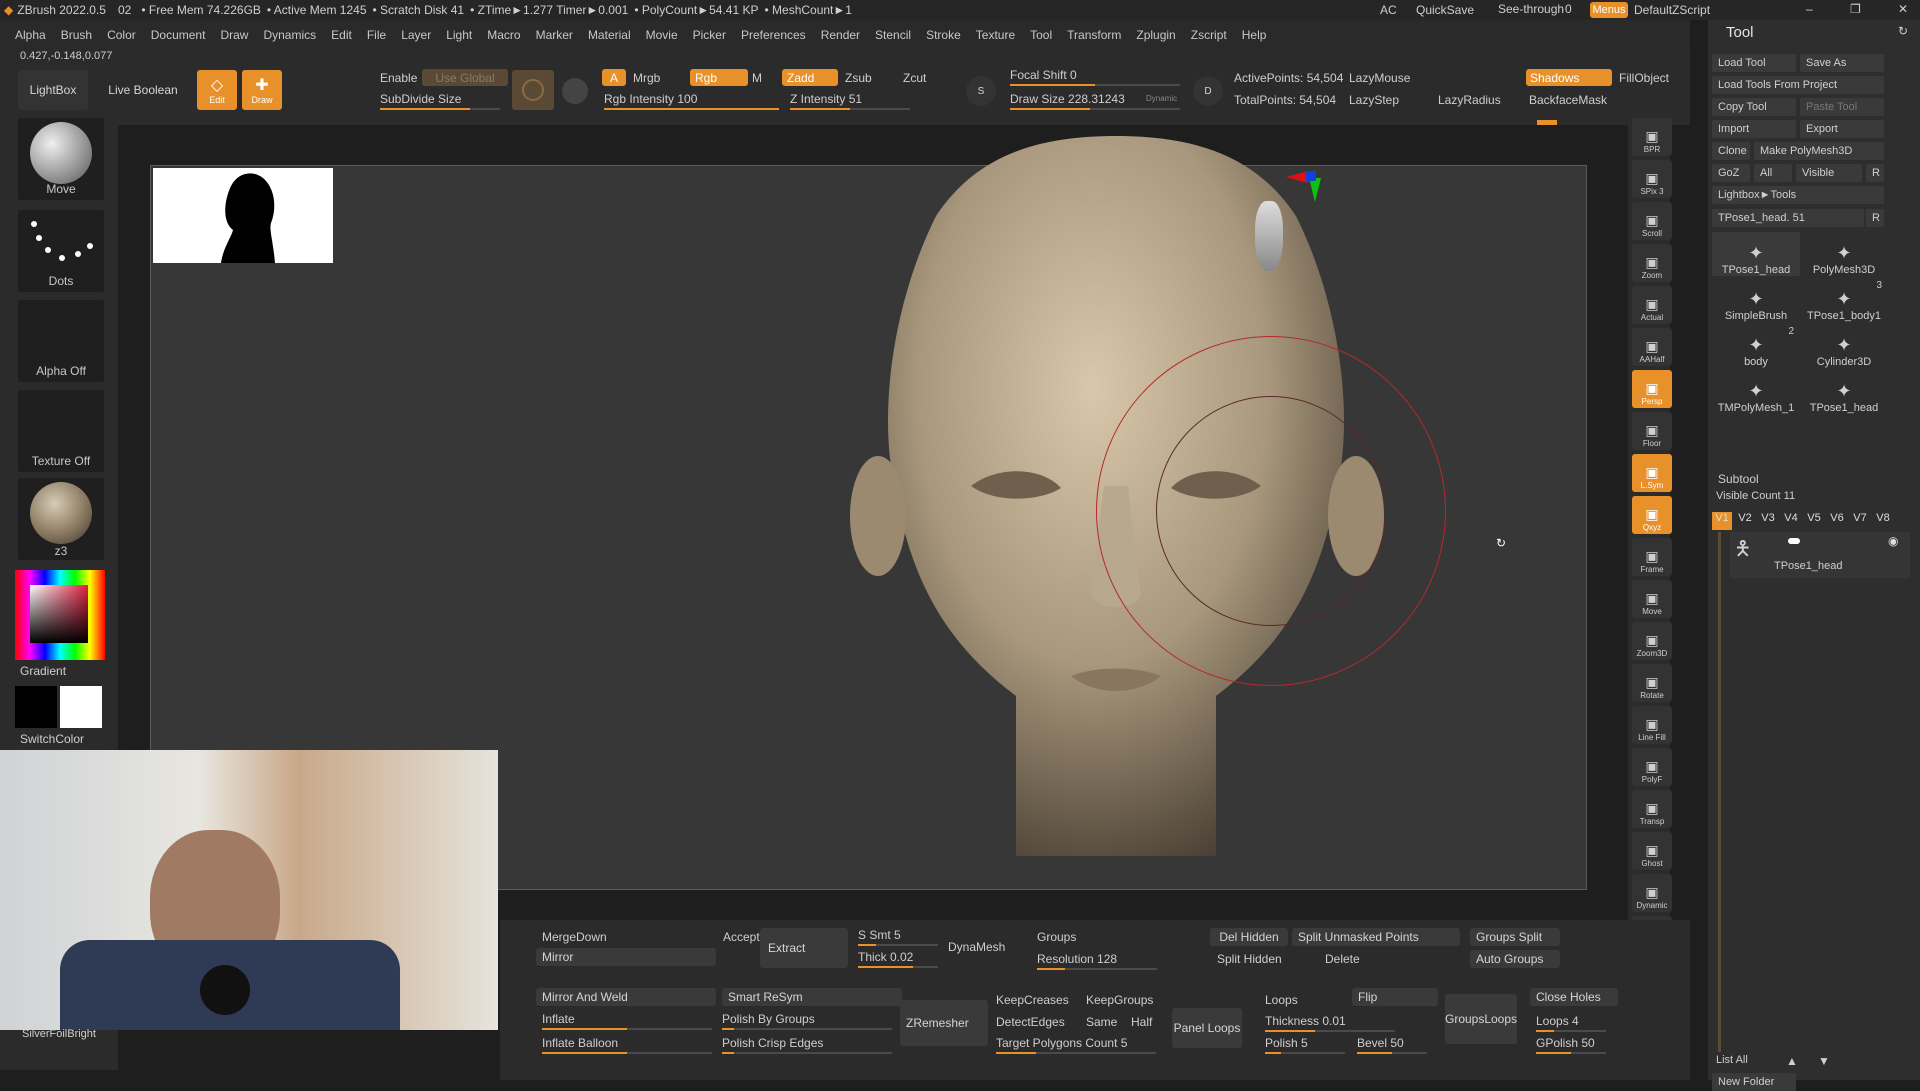 The image size is (1920, 1091). Describe the element at coordinates (1652, 767) in the screenshot. I see `shelf-polyf-button: ▣ PolyF` at that location.